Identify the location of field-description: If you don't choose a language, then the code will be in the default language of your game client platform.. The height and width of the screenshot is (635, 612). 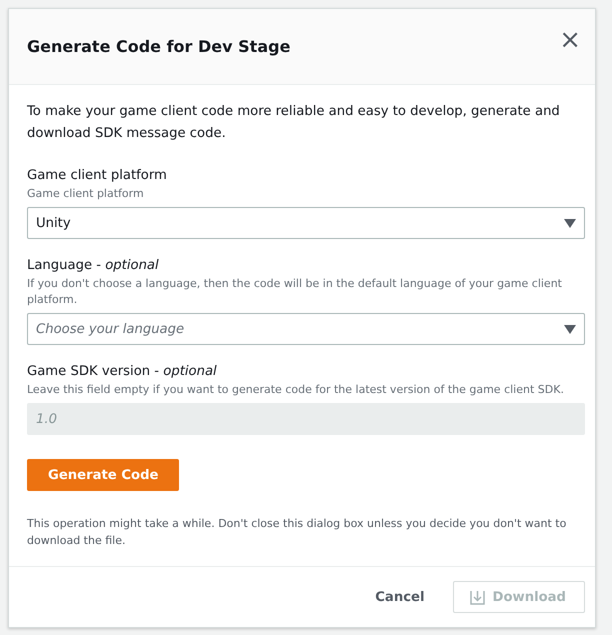
(295, 292).